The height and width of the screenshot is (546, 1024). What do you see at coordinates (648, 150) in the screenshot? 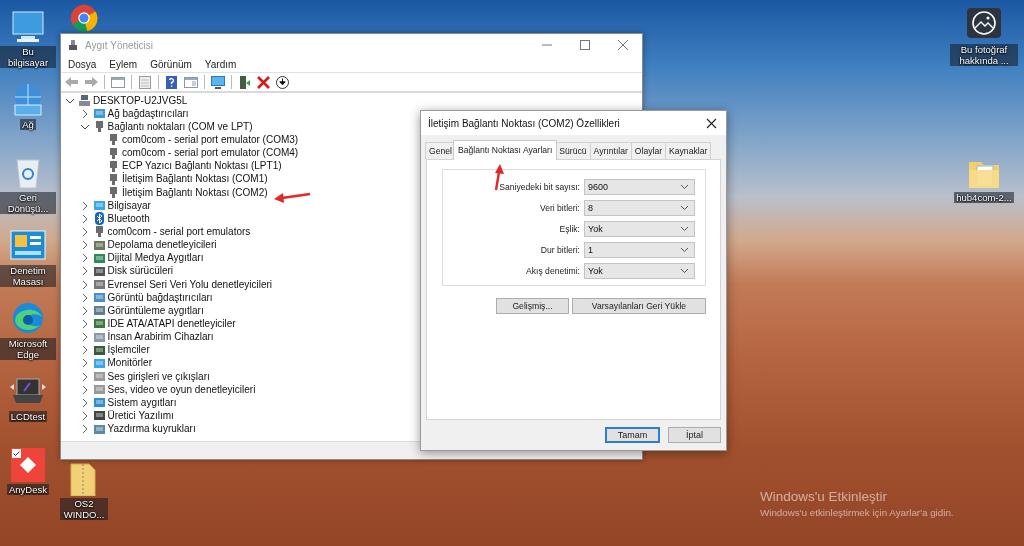
I see `tab: Olaylar` at bounding box center [648, 150].